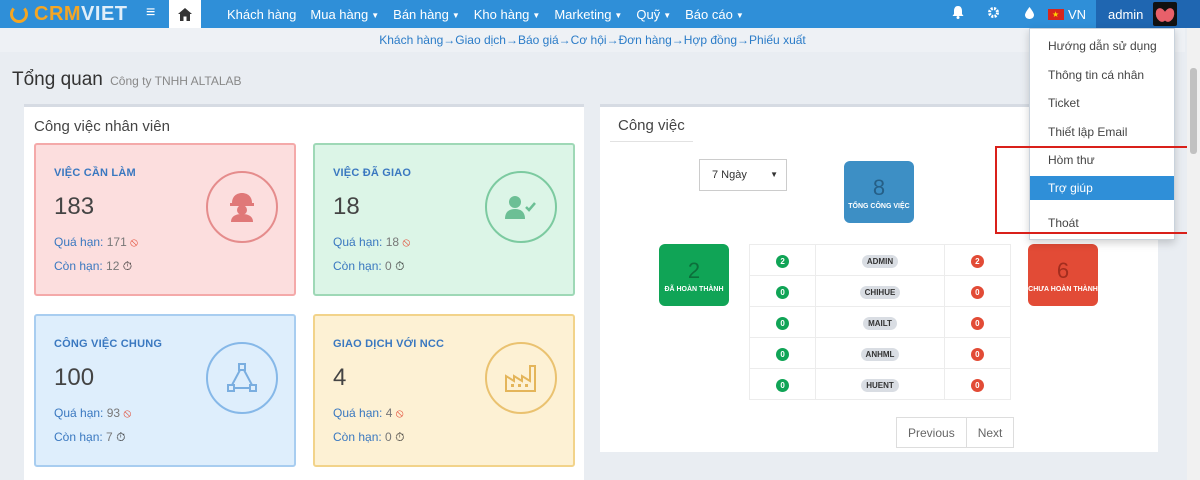 The width and height of the screenshot is (1200, 480). Describe the element at coordinates (1030, 14) in the screenshot. I see `droplet-icon` at that location.